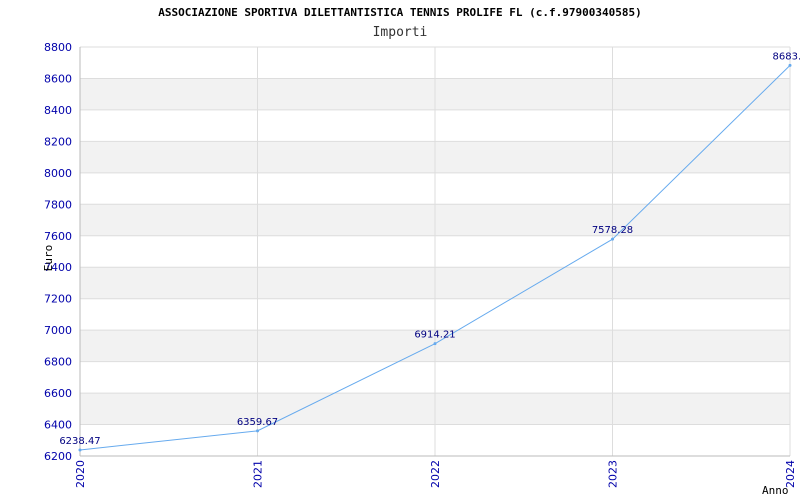 Image resolution: width=800 pixels, height=500 pixels. Describe the element at coordinates (786, 56) in the screenshot. I see `data-label: 8683.1` at that location.